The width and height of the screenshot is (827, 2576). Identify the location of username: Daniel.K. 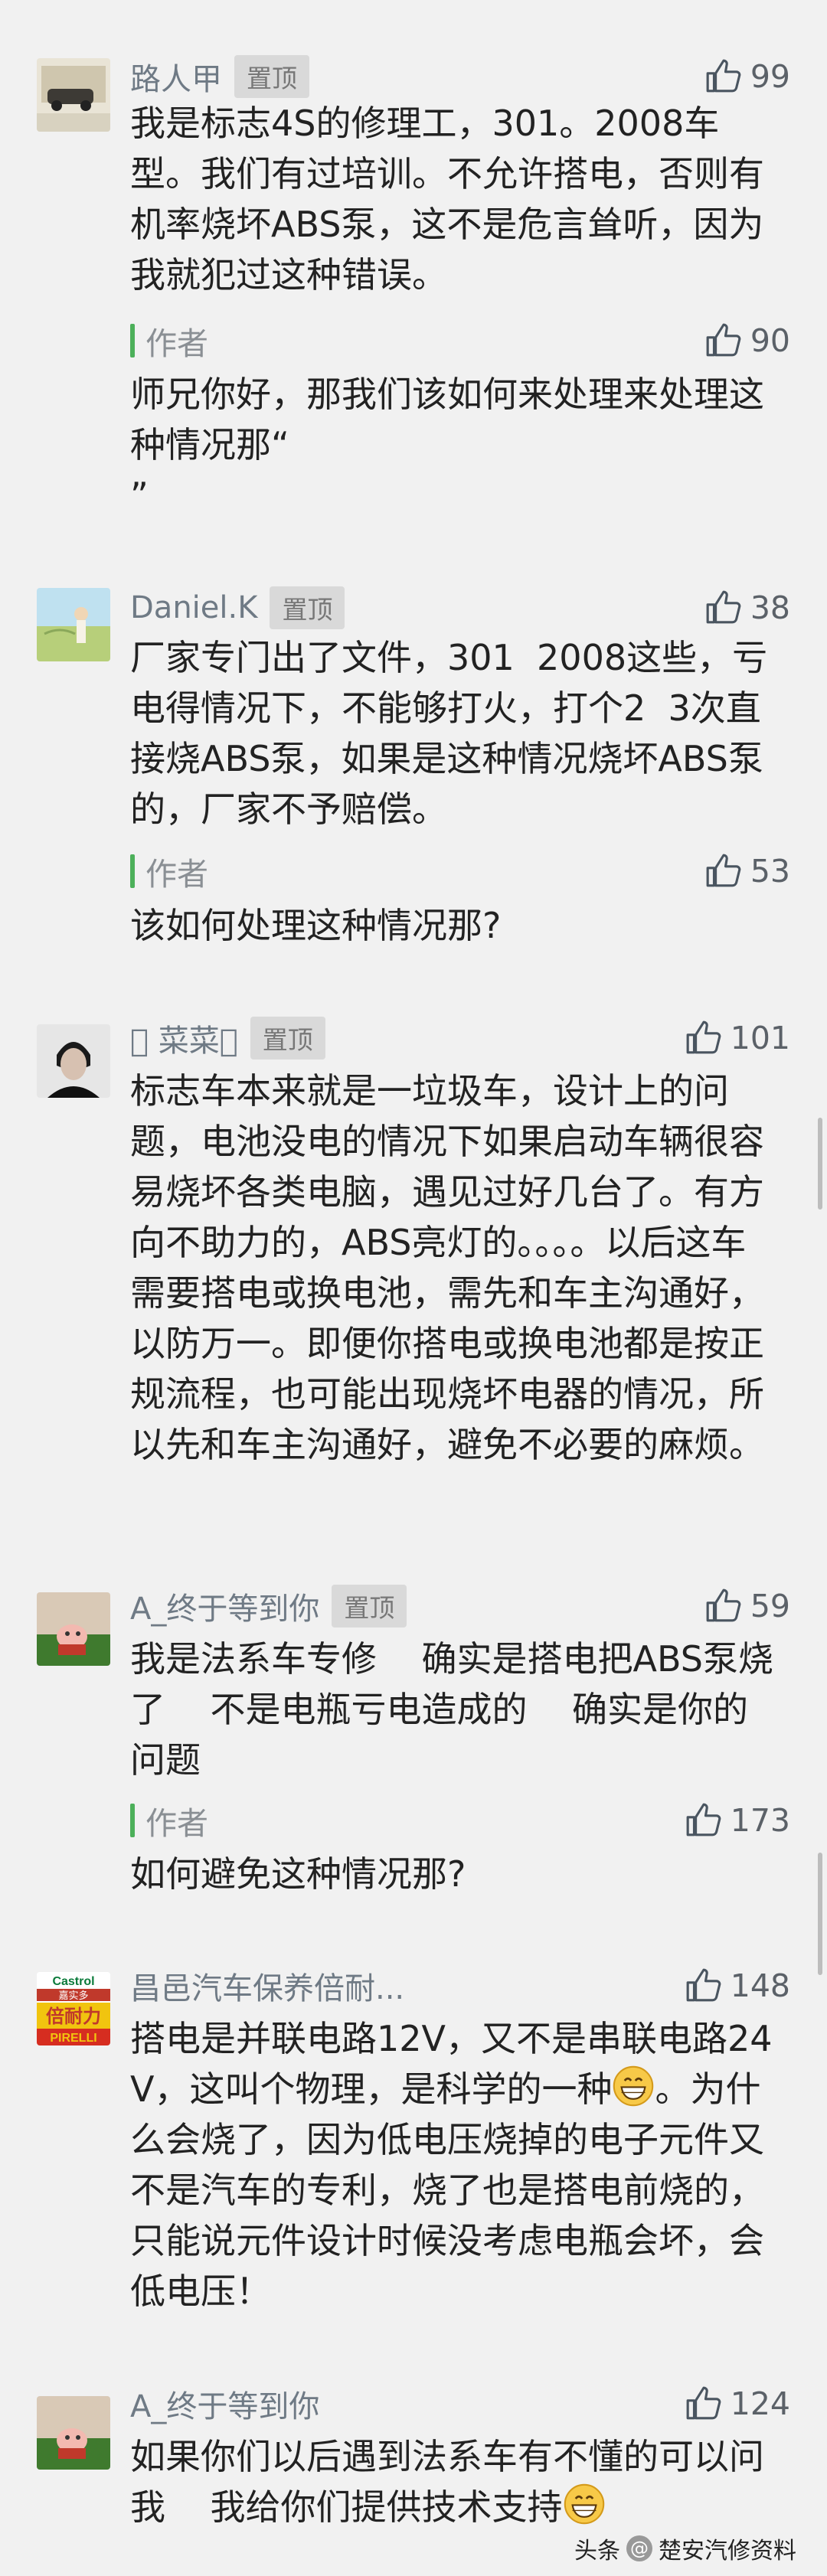
(193, 607).